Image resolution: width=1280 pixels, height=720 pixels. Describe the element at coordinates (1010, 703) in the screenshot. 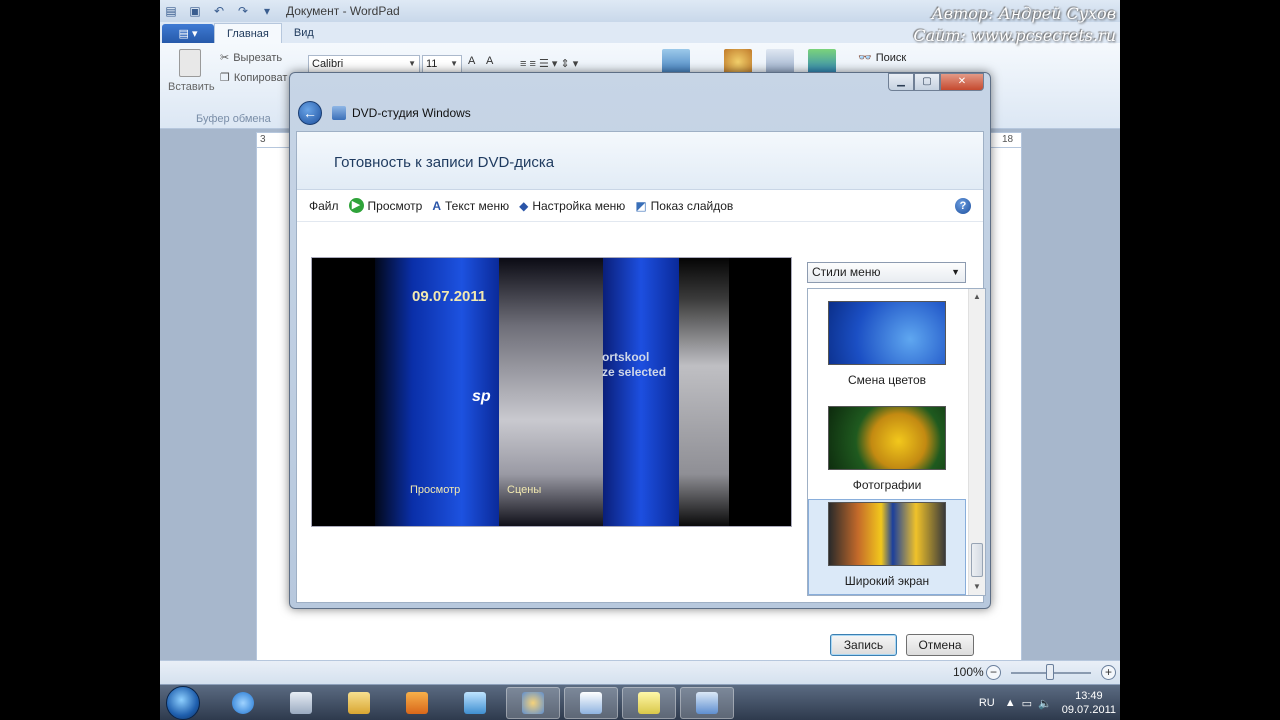

I see `show-hidden-icons-icon: ▲` at that location.